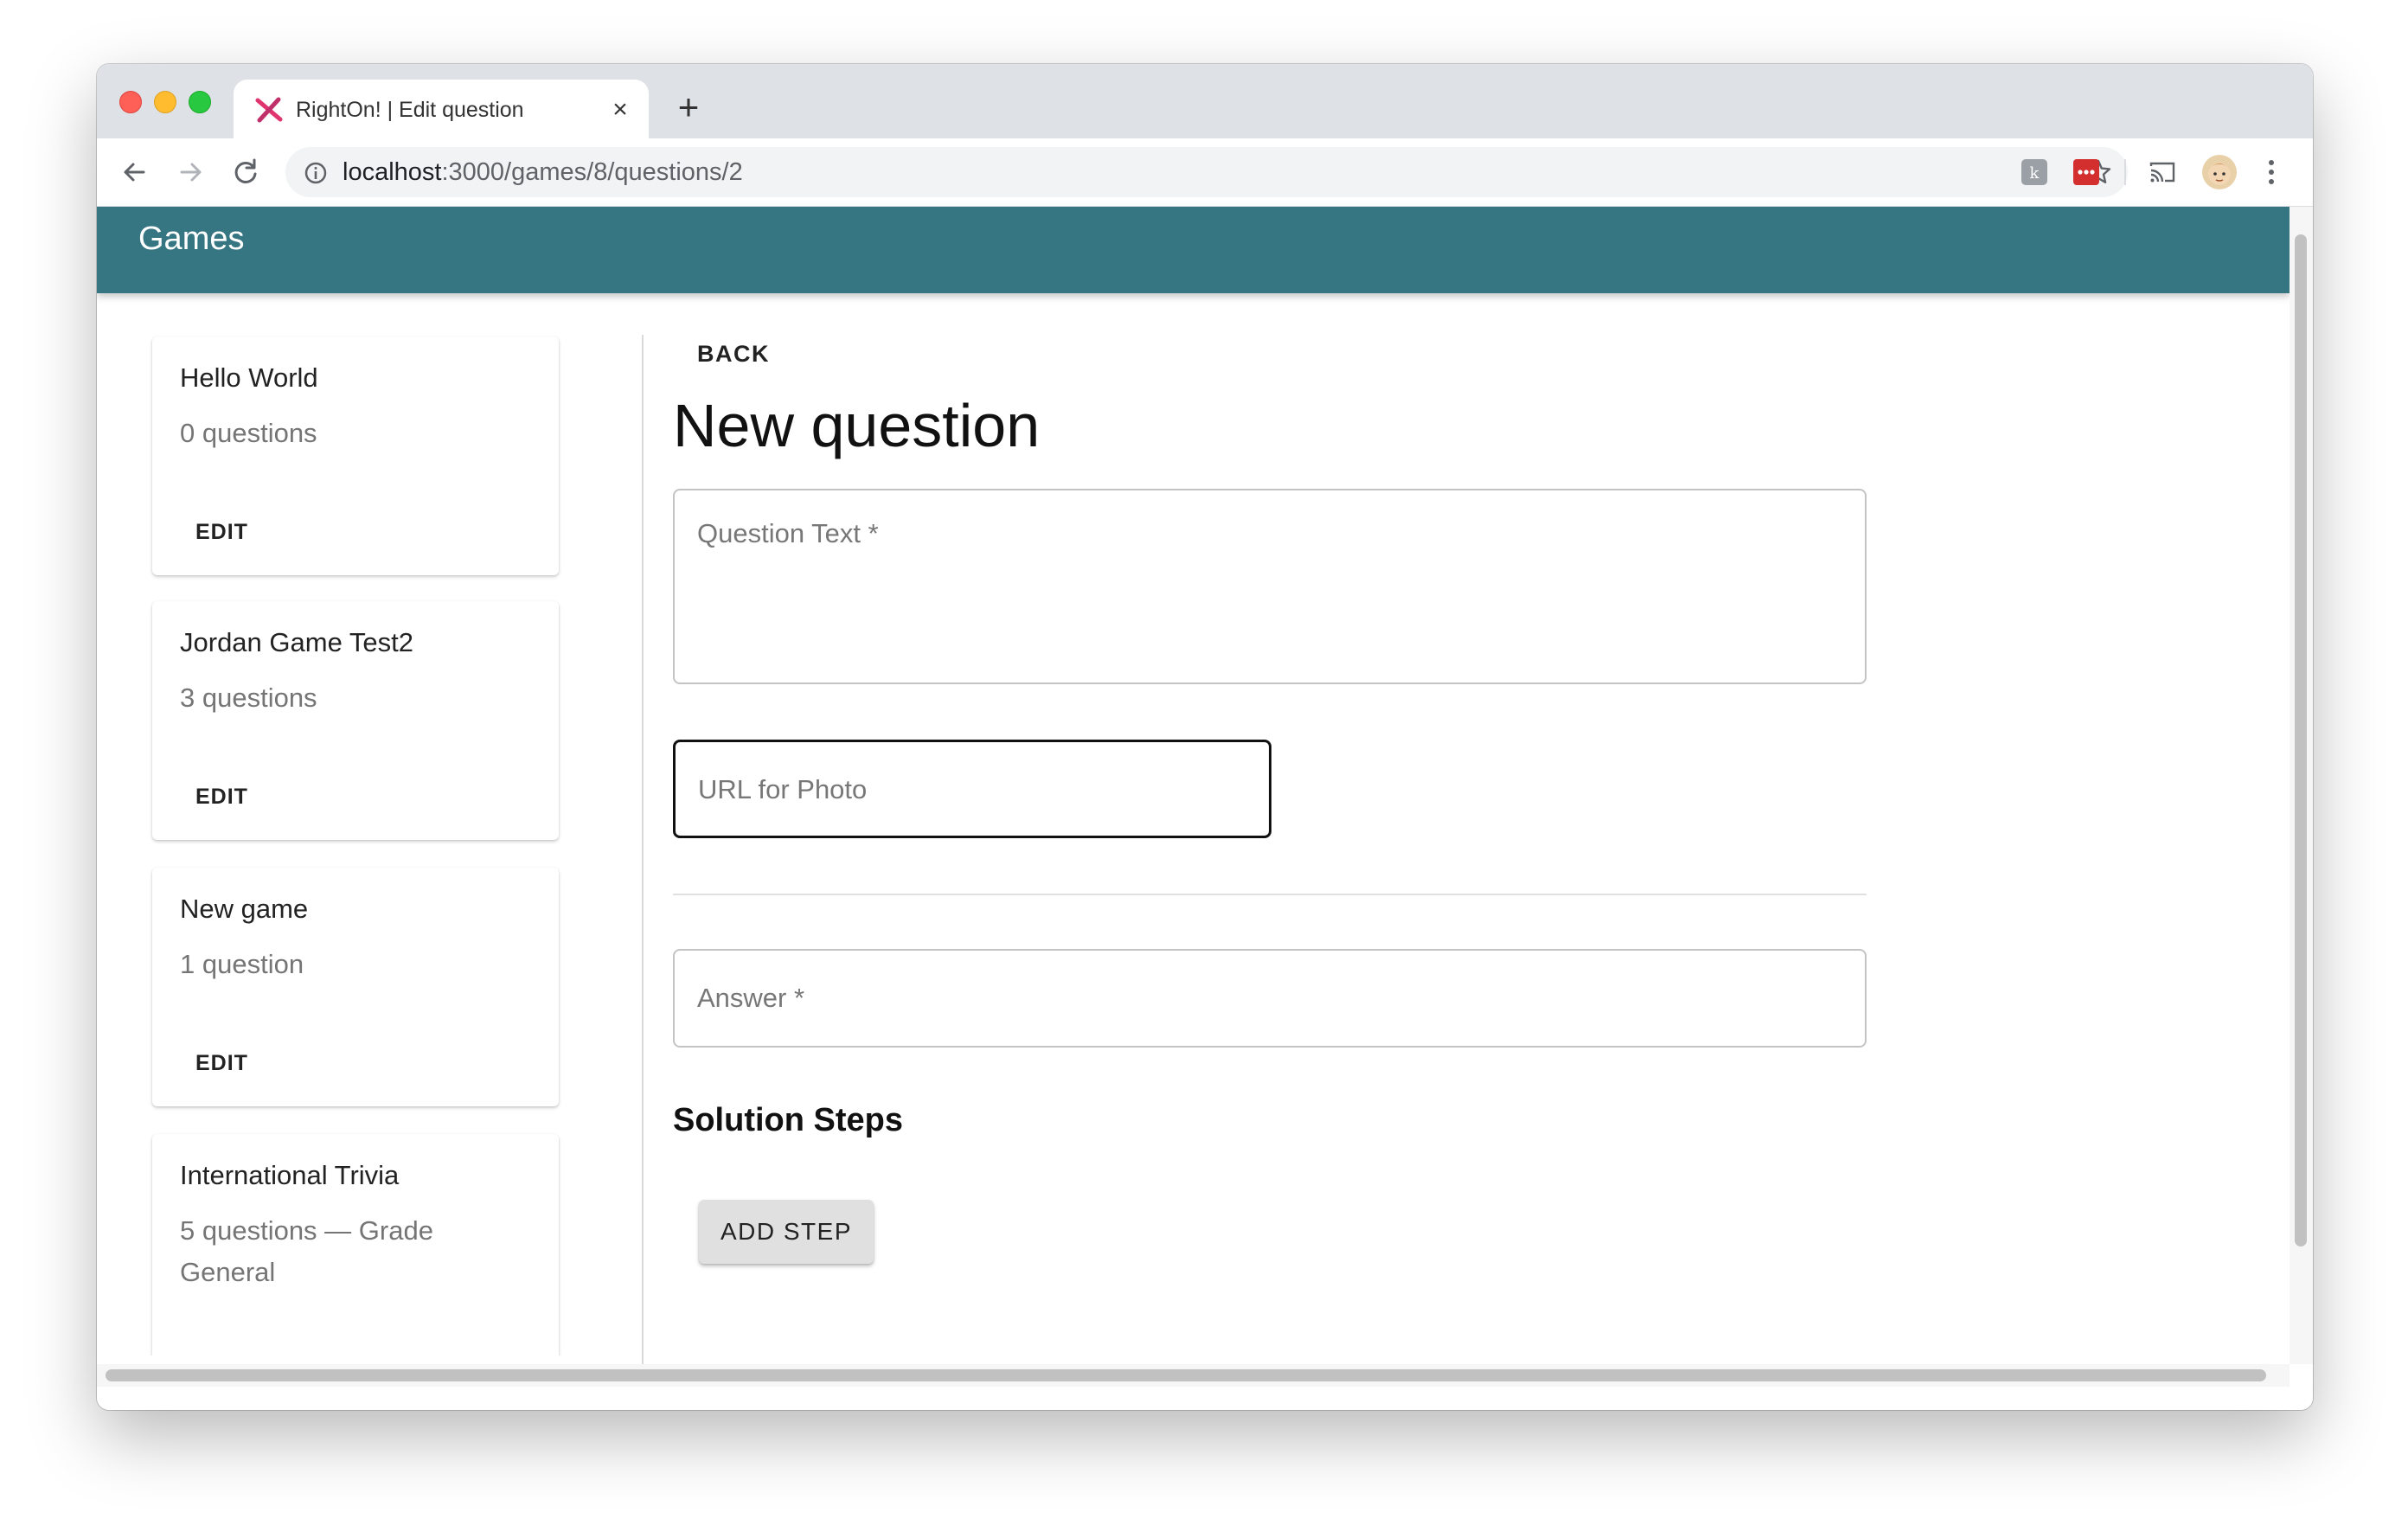  I want to click on section-divider, so click(1270, 895).